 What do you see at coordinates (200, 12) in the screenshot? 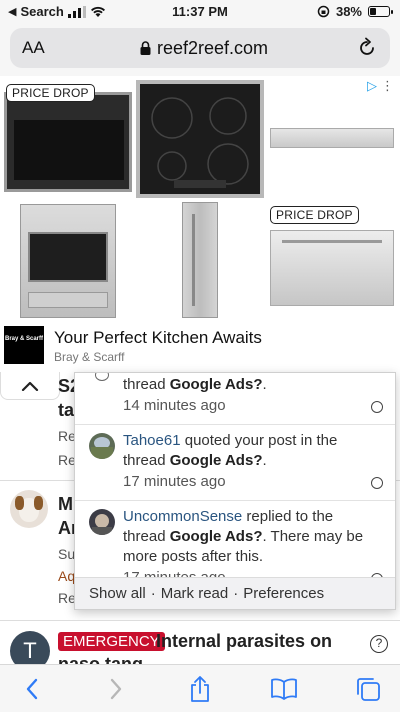
I see `status-bar: ◀ Search 11:37 PM 38%` at bounding box center [200, 12].